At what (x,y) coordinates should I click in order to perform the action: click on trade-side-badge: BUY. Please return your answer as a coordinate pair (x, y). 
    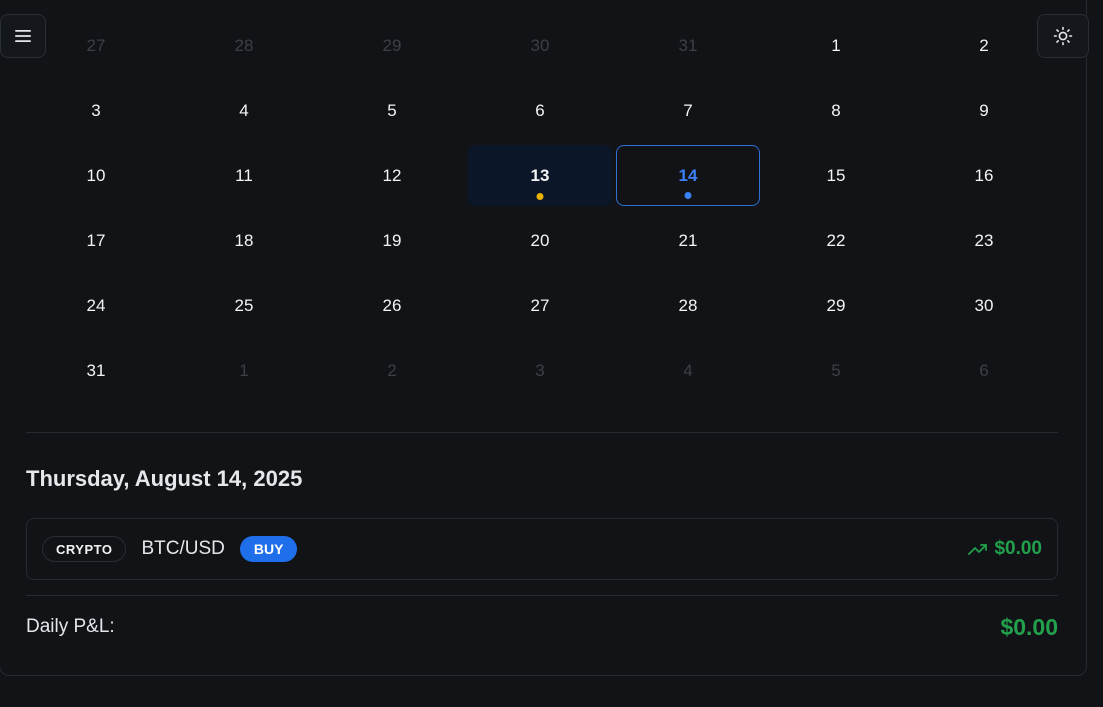
    Looking at the image, I should click on (268, 549).